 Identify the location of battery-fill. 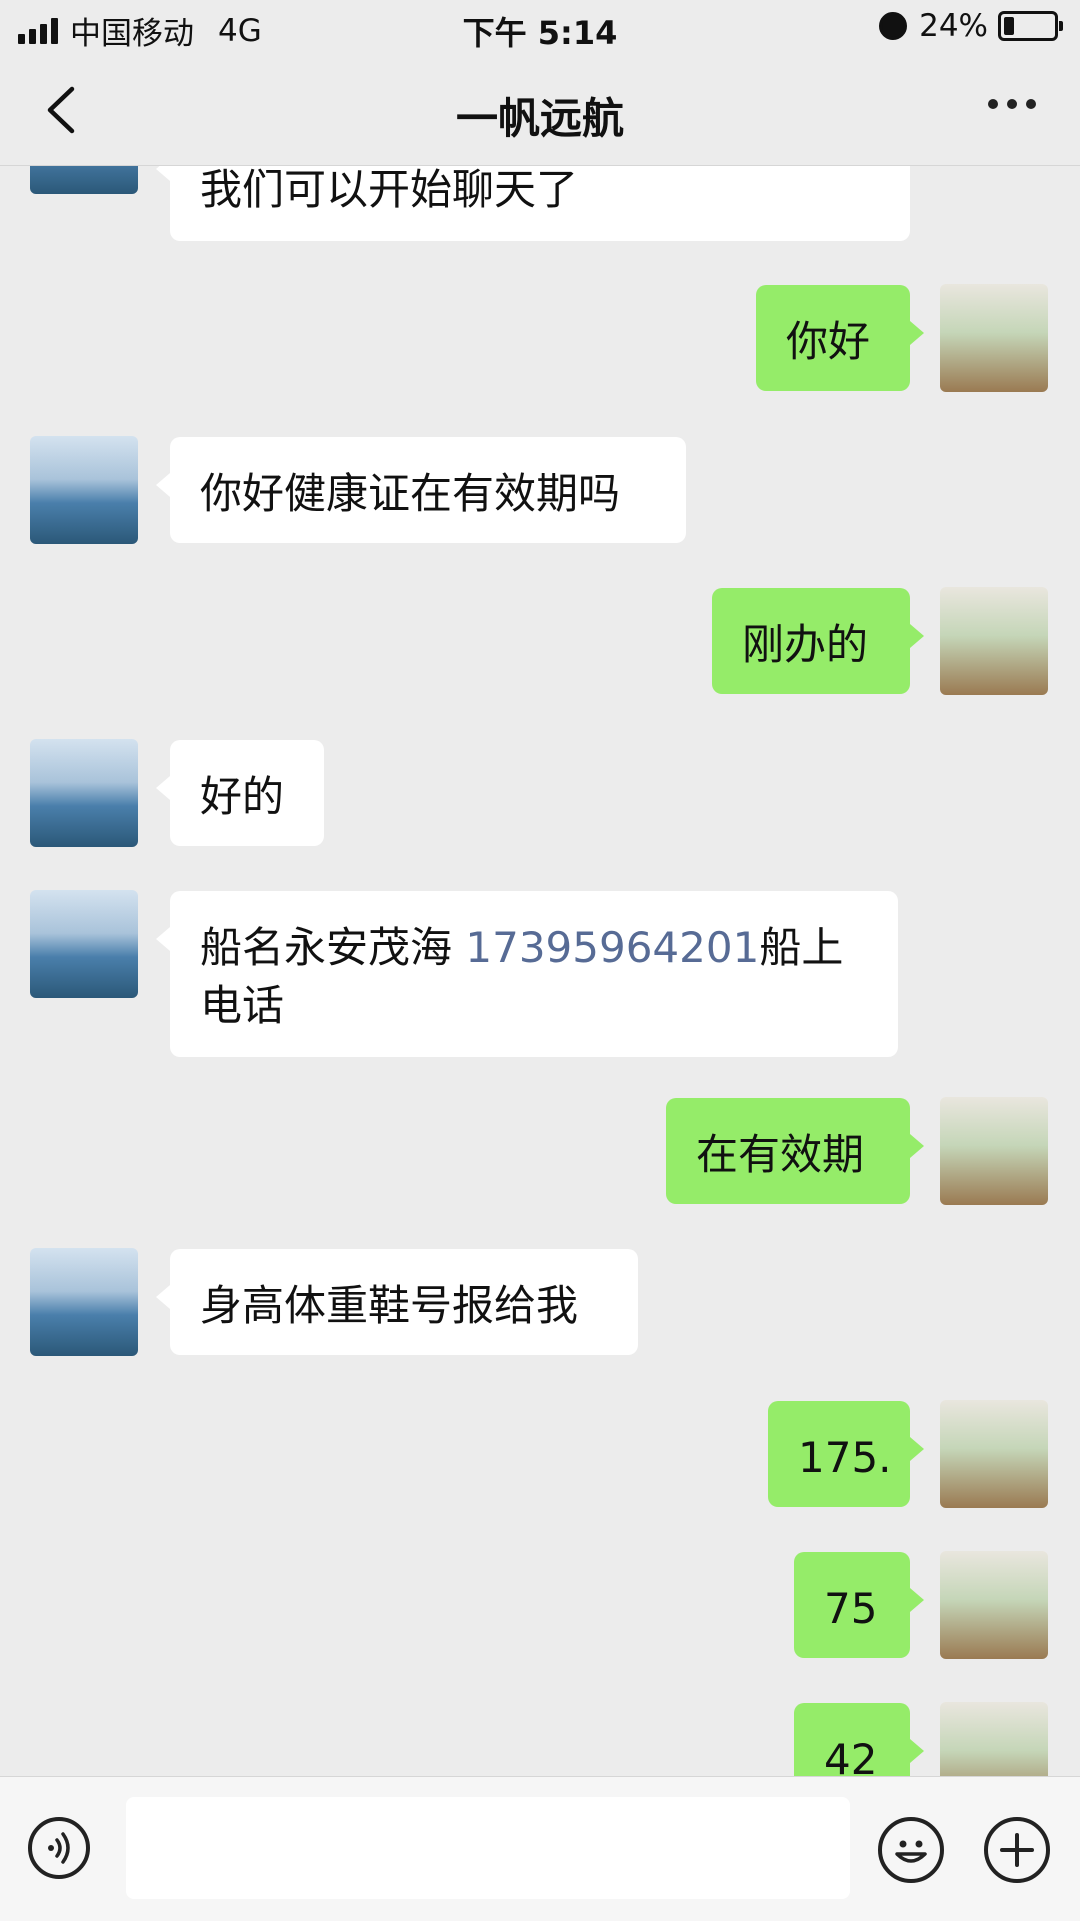
(1009, 26).